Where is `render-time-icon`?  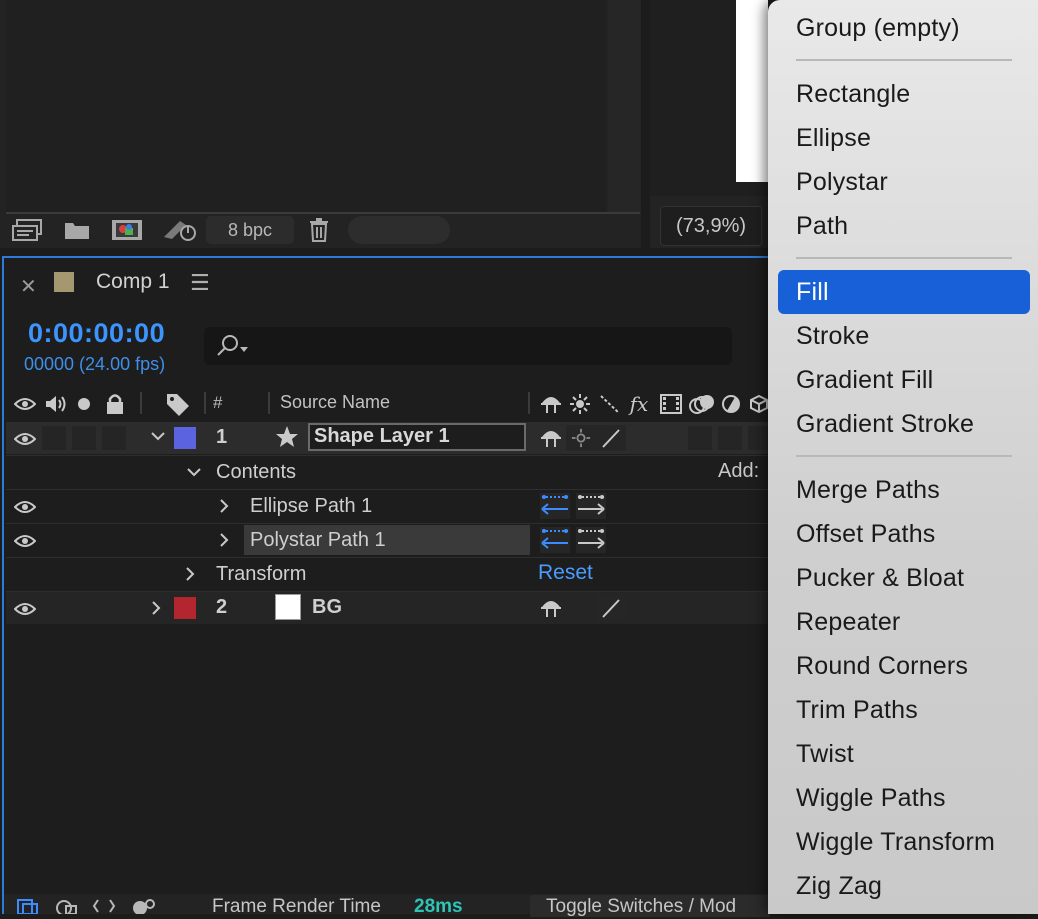
render-time-icon is located at coordinates (143, 908).